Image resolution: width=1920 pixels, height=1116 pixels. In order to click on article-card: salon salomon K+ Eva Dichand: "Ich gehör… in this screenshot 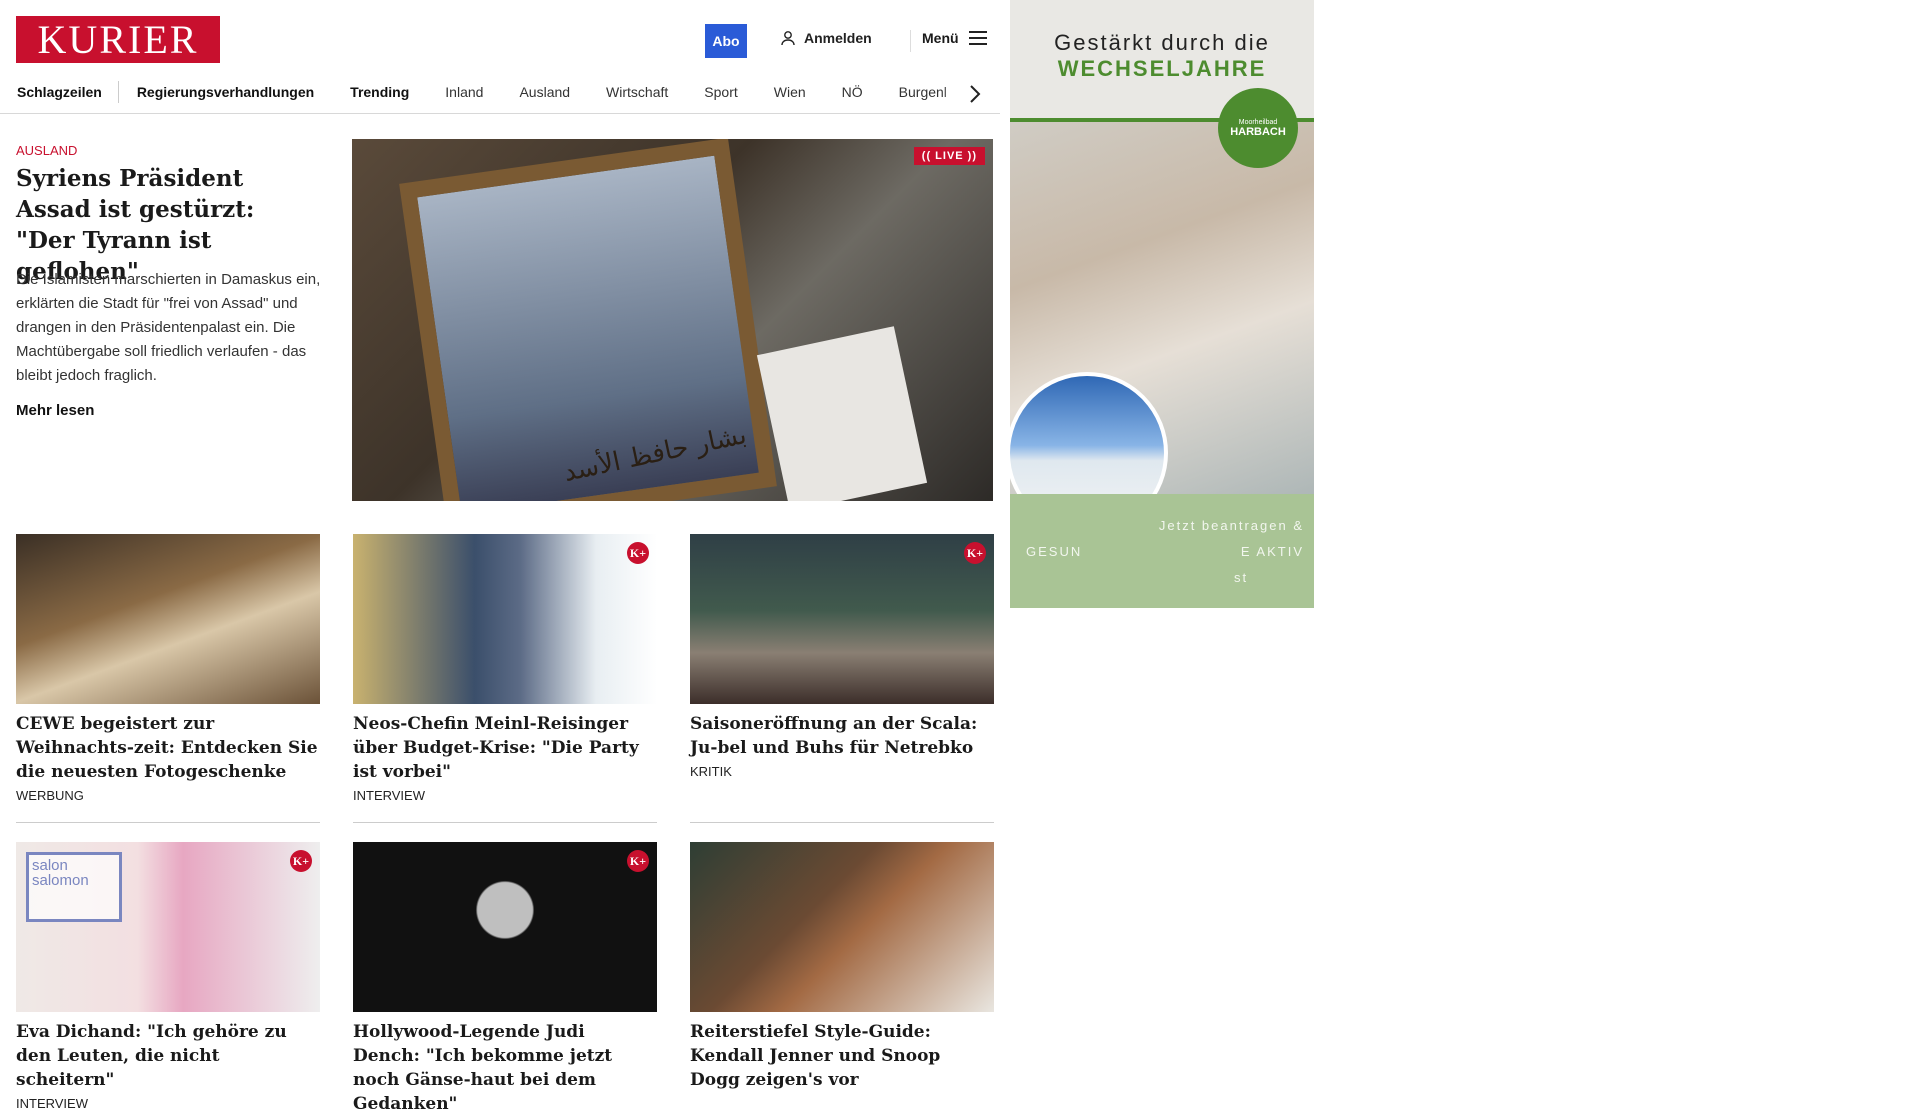, I will do `click(168, 976)`.